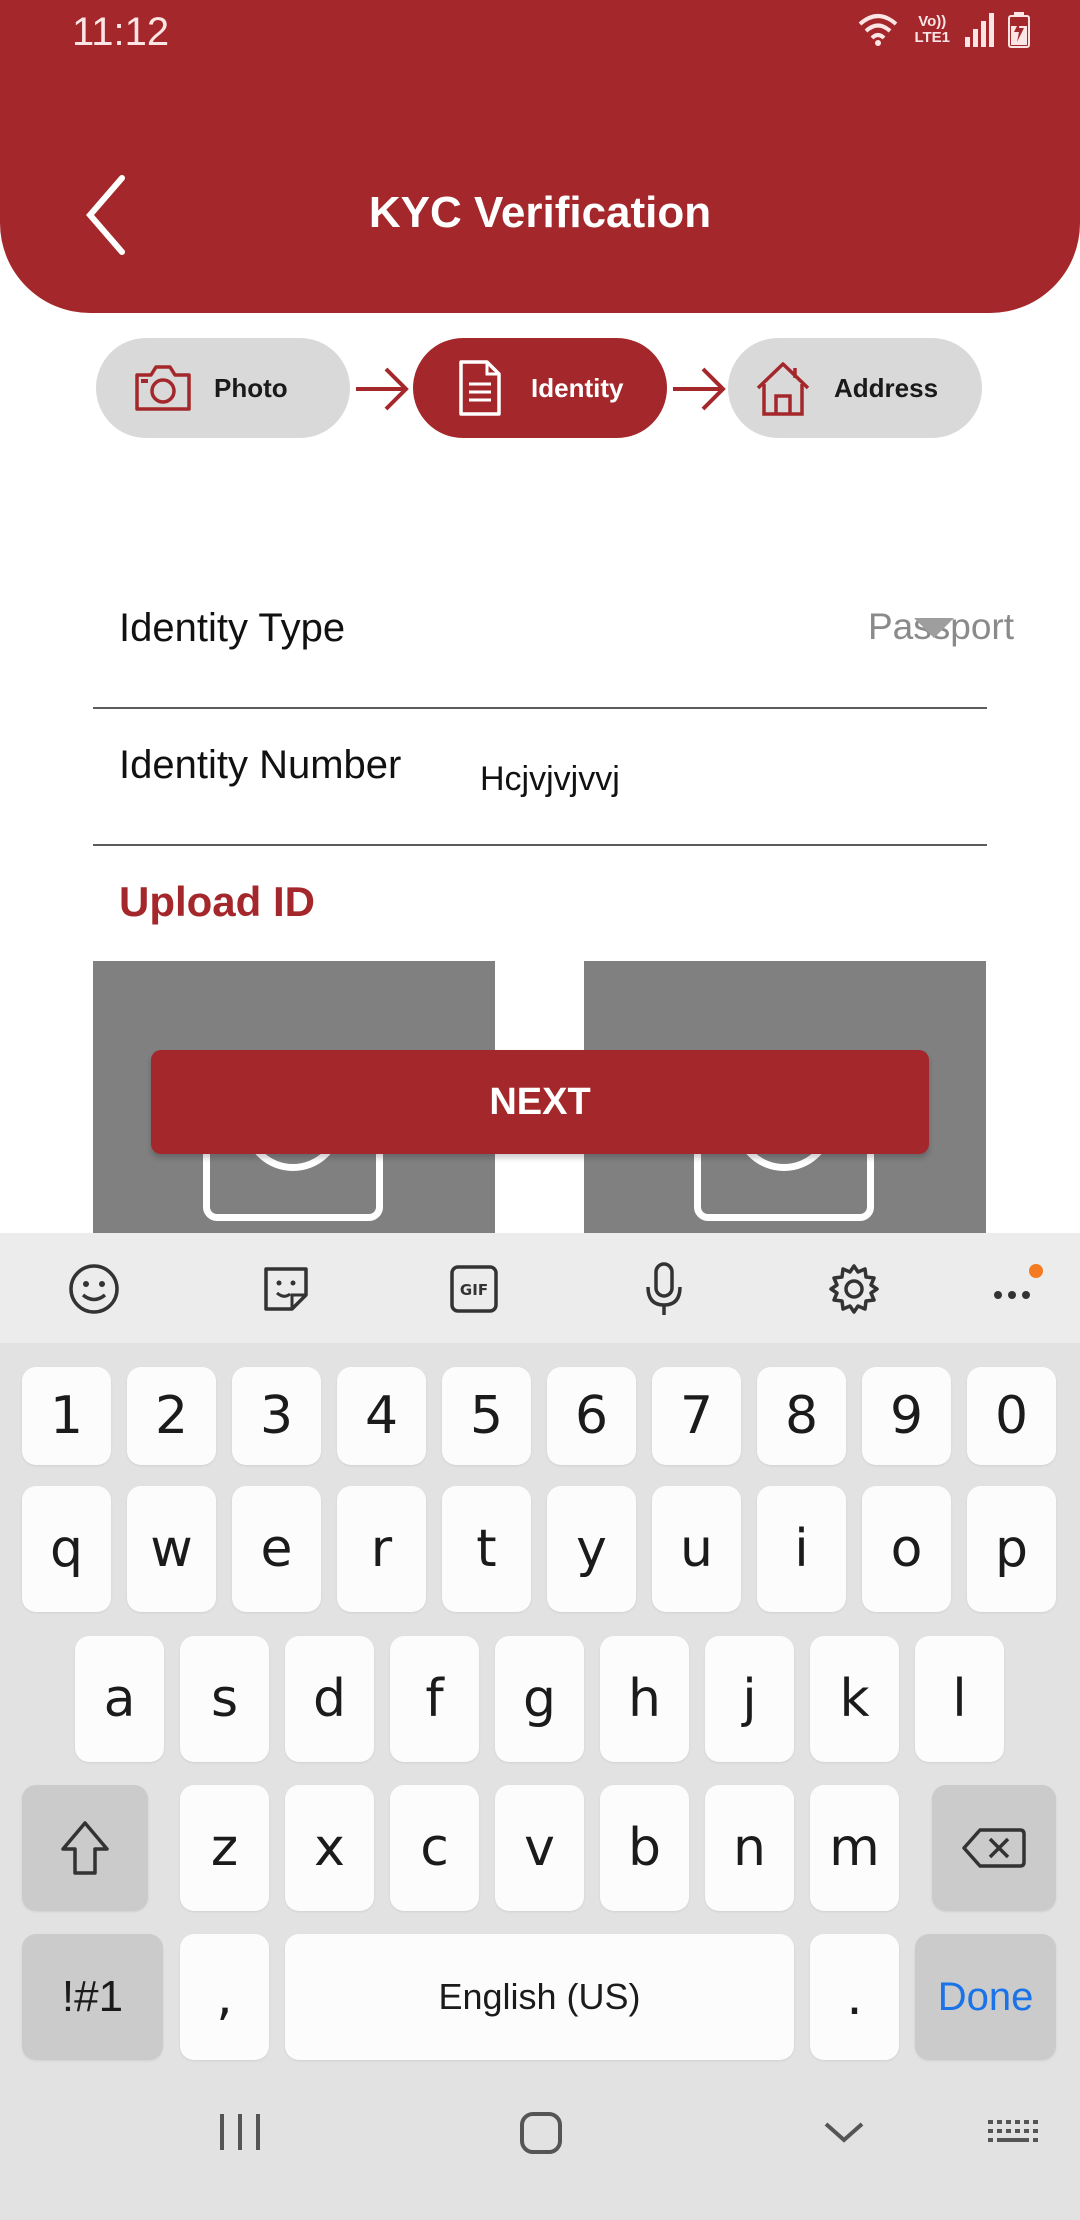  I want to click on step-address-label: Address, so click(886, 387).